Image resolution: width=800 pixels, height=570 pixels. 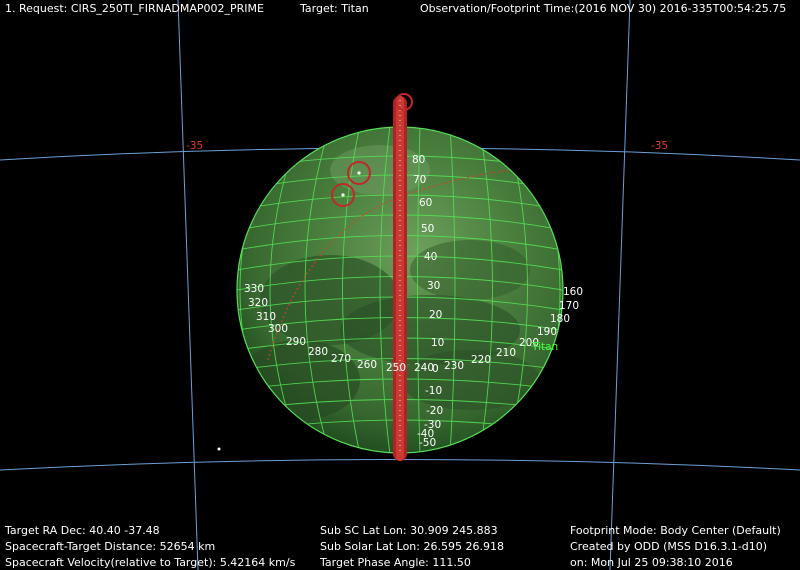 I want to click on lat-label: 30, so click(x=433, y=286).